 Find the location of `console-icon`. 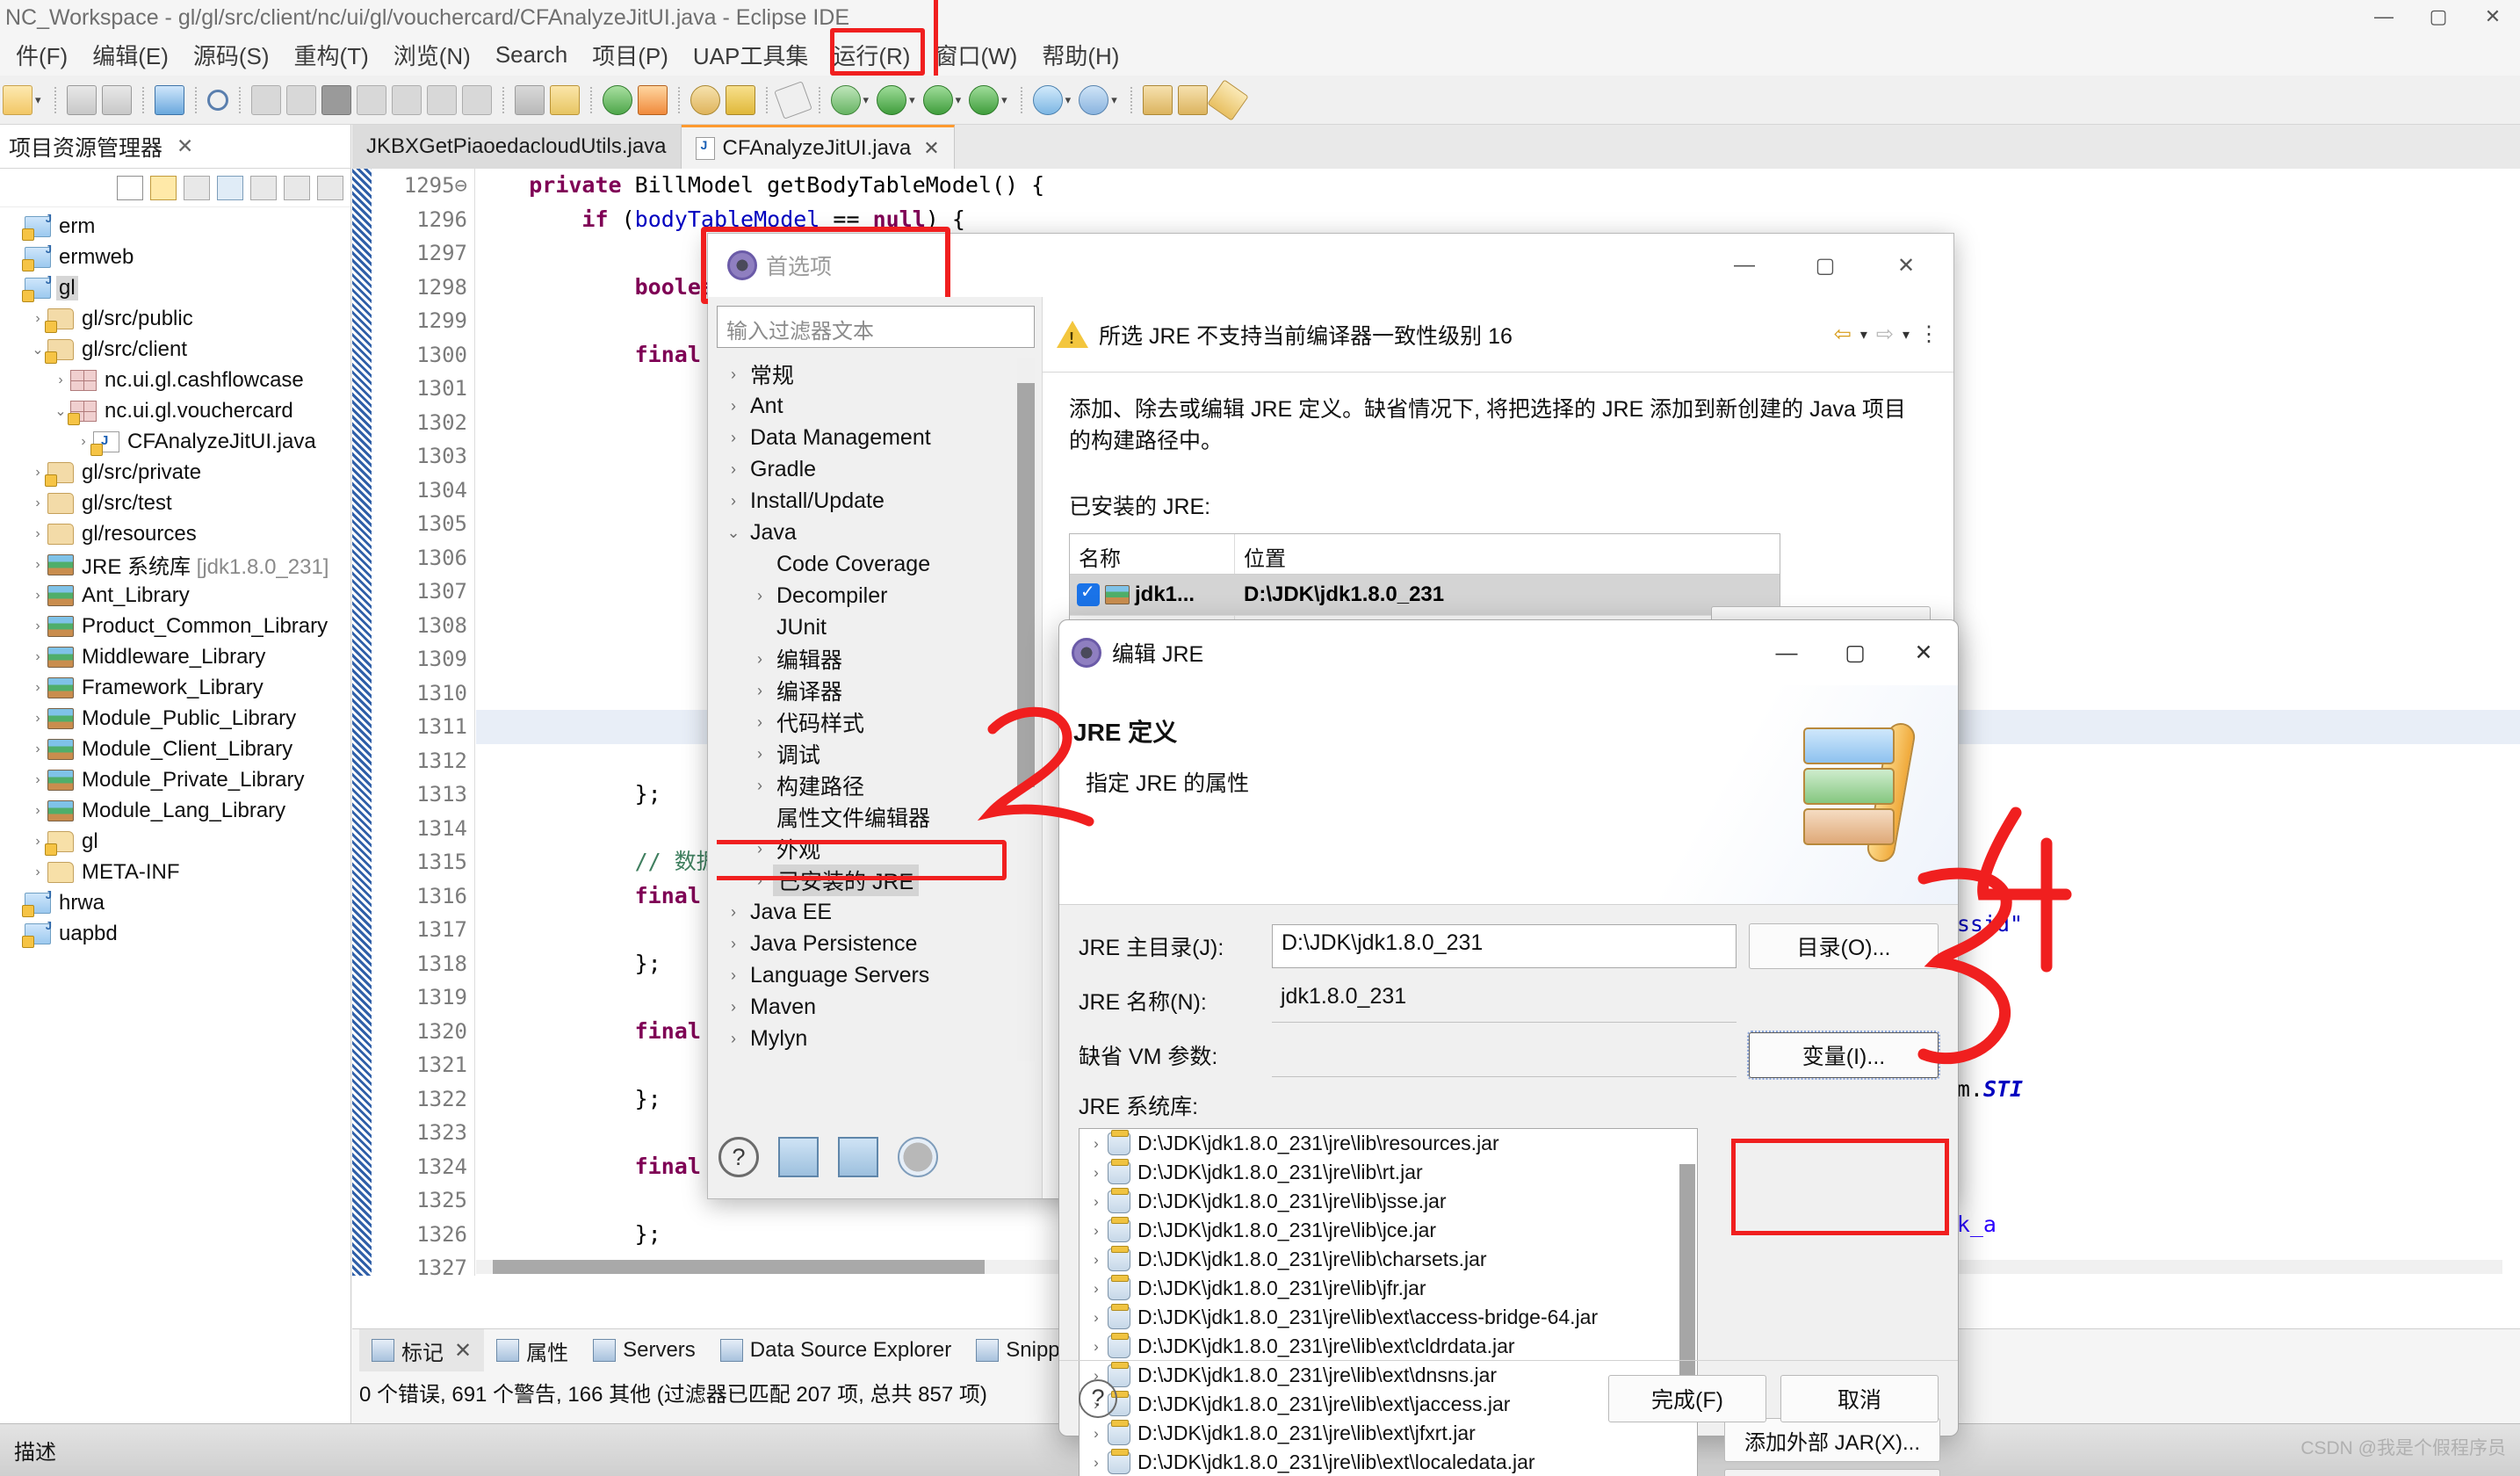

console-icon is located at coordinates (169, 99).